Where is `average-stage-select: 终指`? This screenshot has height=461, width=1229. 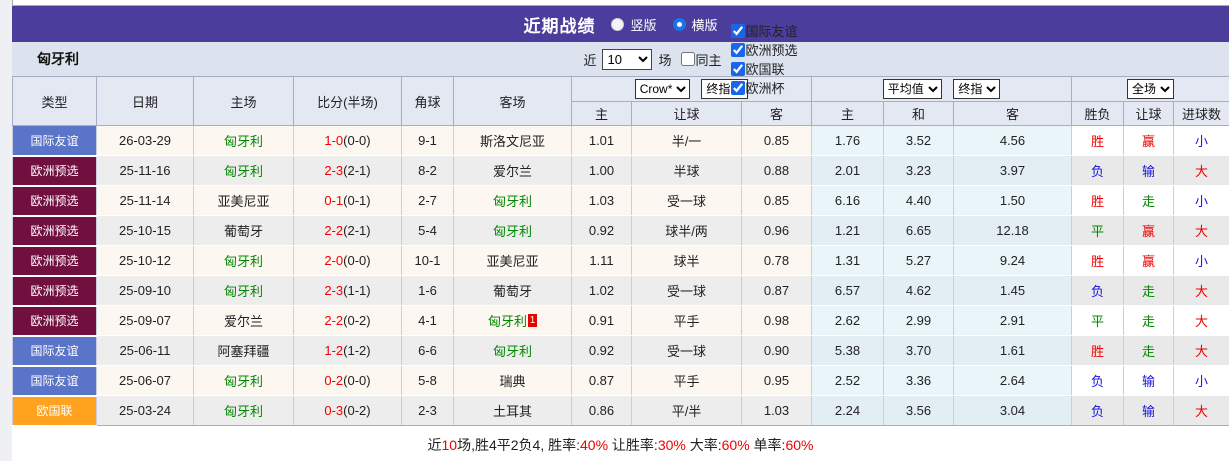
average-stage-select: 终指 is located at coordinates (977, 89).